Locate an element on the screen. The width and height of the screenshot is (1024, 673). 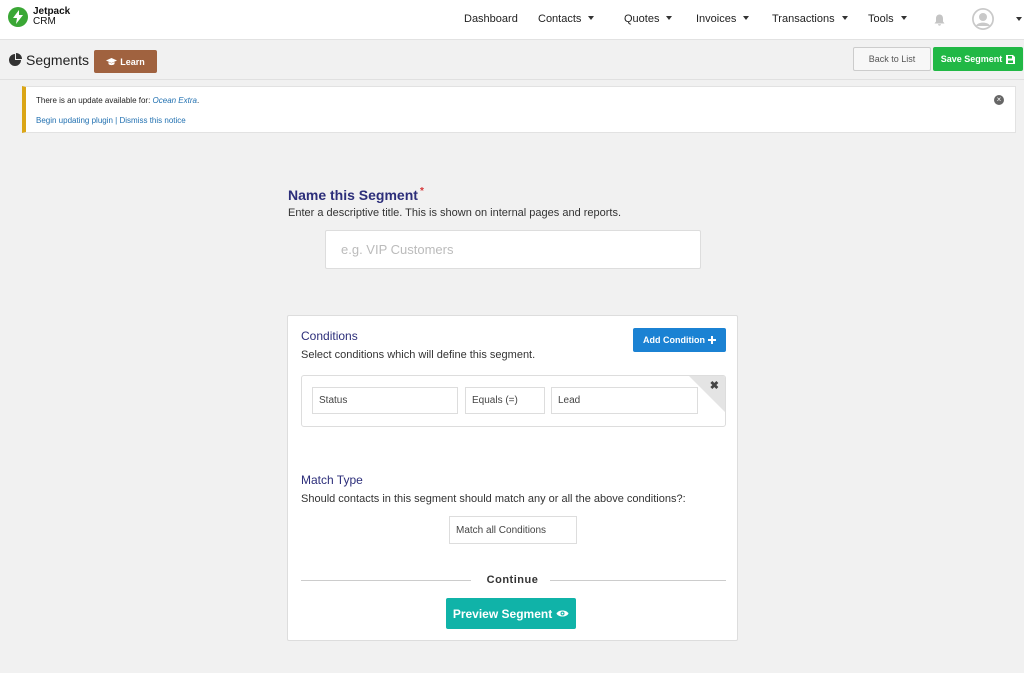
condition-field-select: Status is located at coordinates (385, 400).